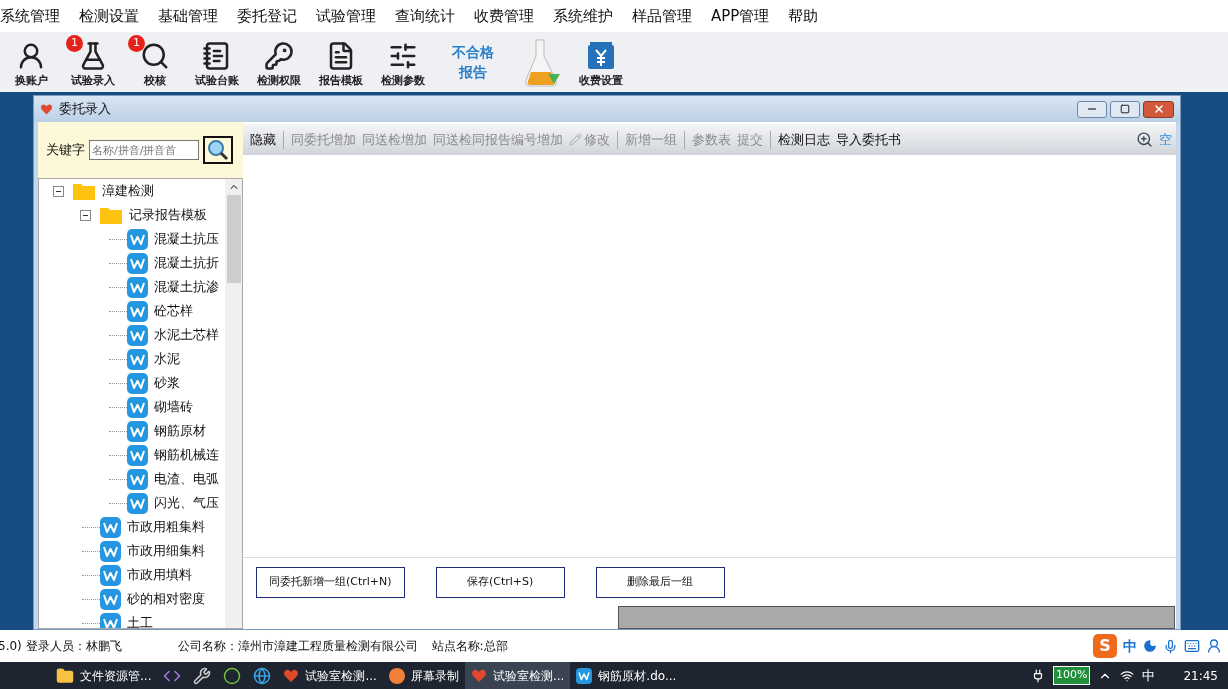 This screenshot has height=689, width=1228. What do you see at coordinates (233, 403) in the screenshot?
I see `scrollbar` at bounding box center [233, 403].